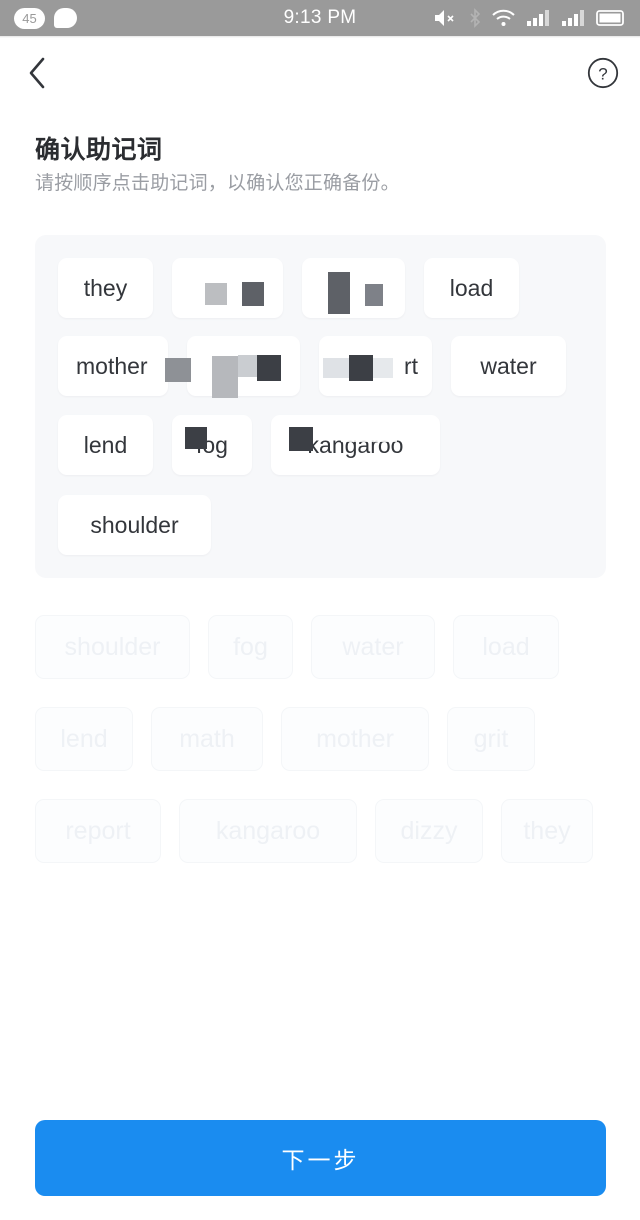  Describe the element at coordinates (508, 366) in the screenshot. I see `selected-chip: water` at that location.